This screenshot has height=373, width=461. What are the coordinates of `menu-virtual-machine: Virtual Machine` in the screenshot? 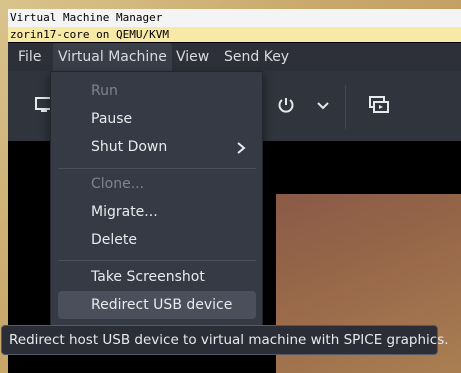 It's located at (112, 57).